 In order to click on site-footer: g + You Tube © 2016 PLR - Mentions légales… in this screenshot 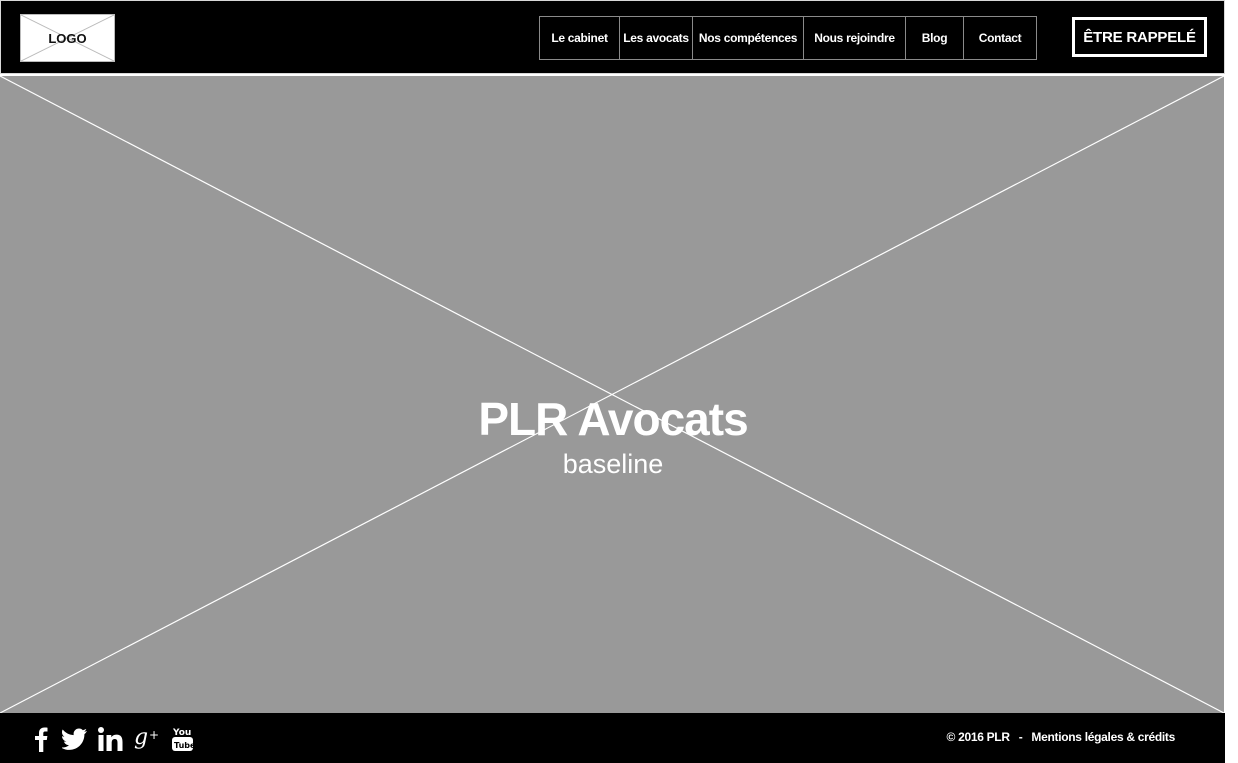, I will do `click(612, 738)`.